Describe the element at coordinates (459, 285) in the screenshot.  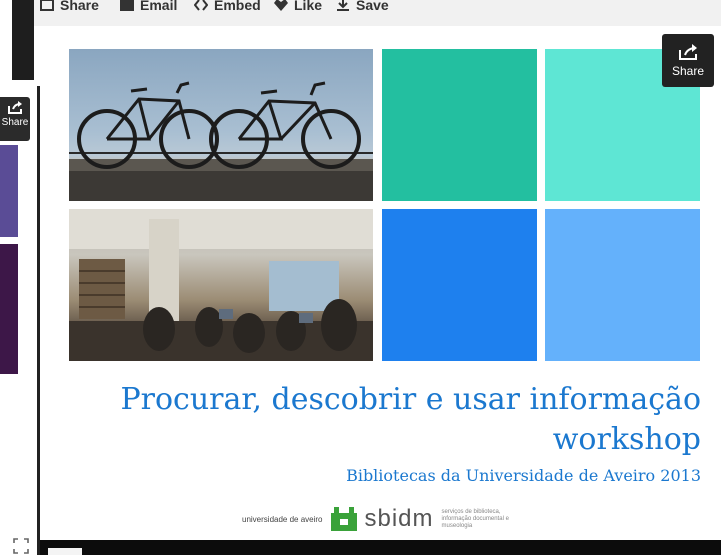
I see `slide-tile-blue` at that location.